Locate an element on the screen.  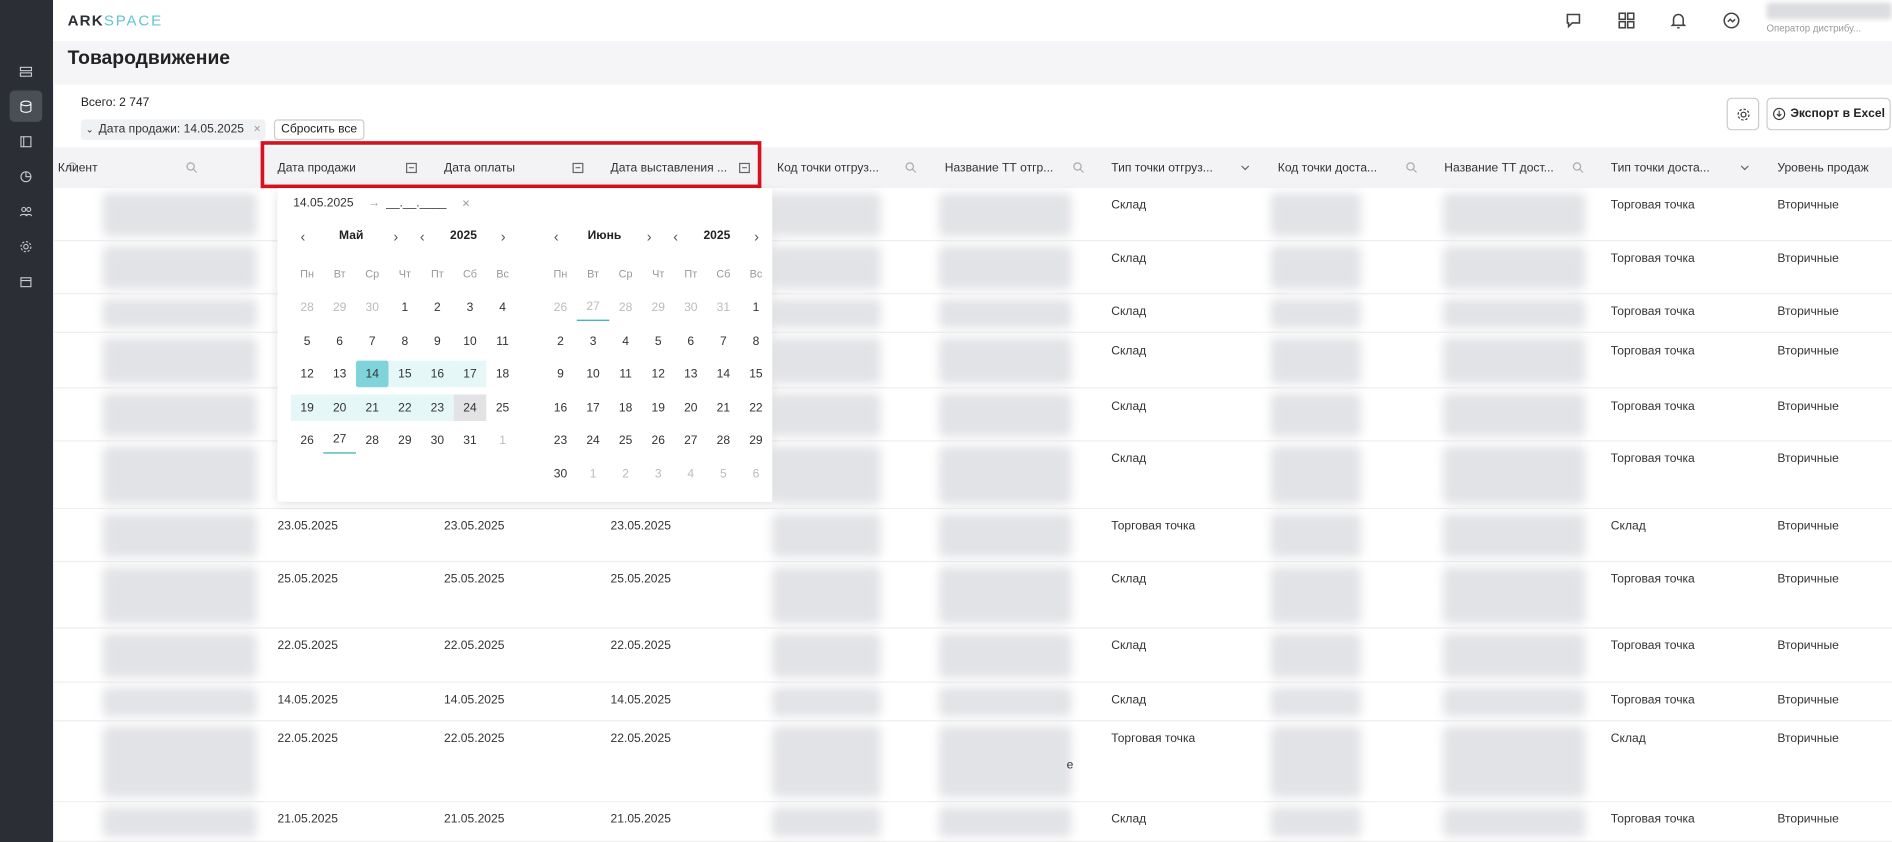
table-settings-button is located at coordinates (1743, 114).